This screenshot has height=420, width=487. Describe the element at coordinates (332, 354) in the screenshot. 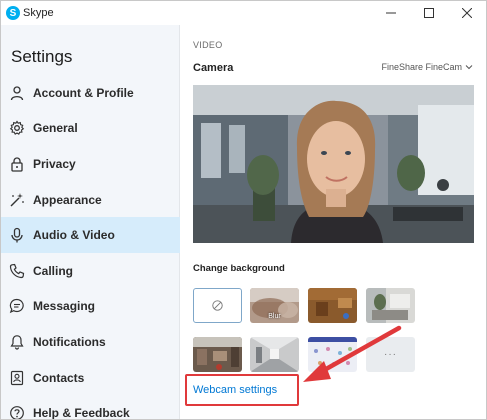

I see `background-pattern-option` at that location.